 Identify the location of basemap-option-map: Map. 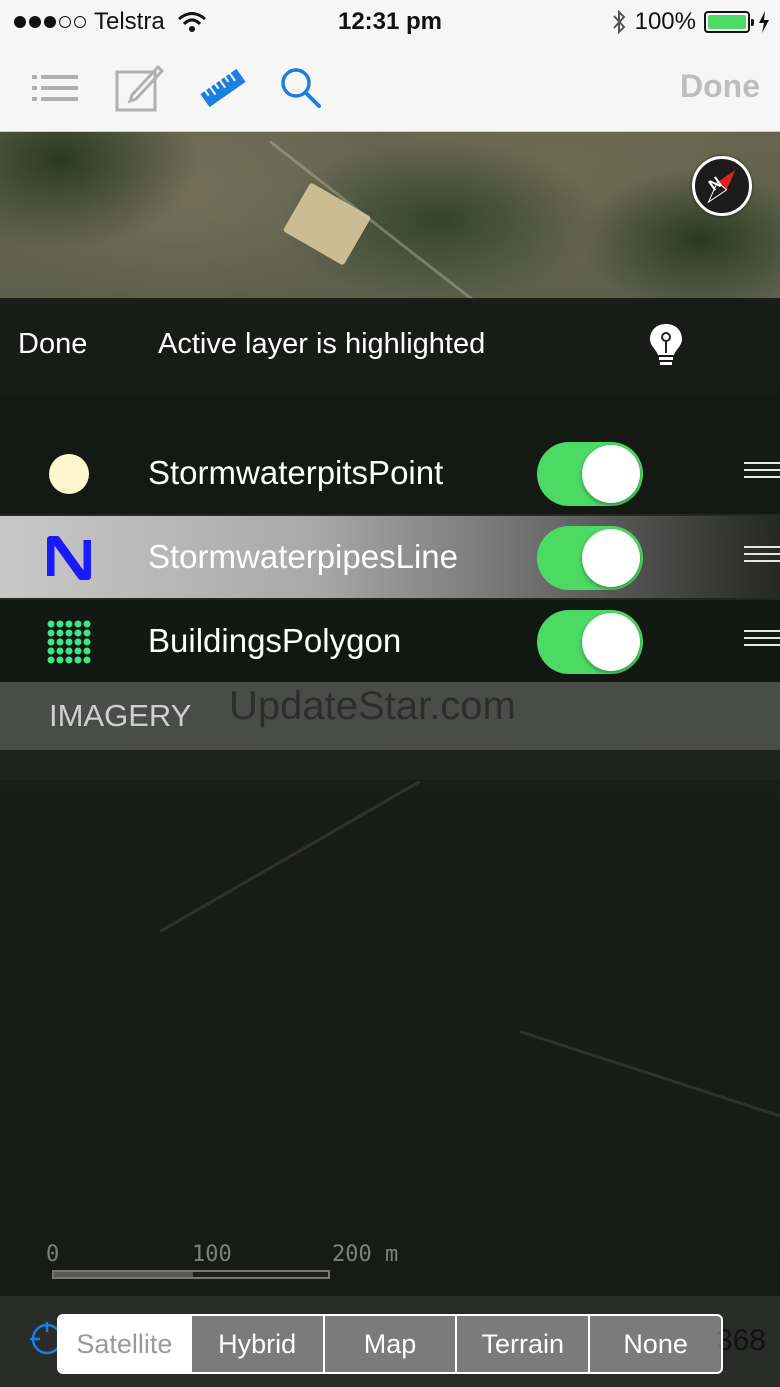
(389, 1344).